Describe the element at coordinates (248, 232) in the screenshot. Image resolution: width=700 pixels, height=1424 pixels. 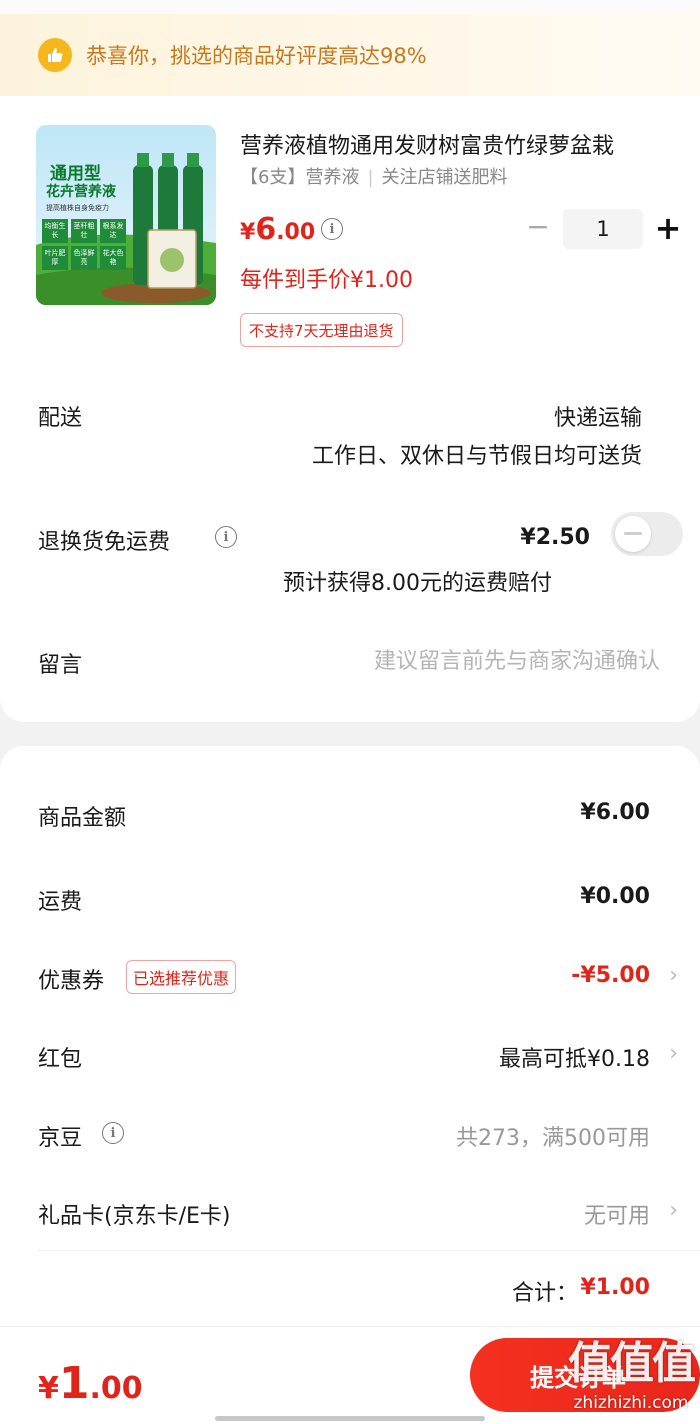
I see `price-currency: ¥` at that location.